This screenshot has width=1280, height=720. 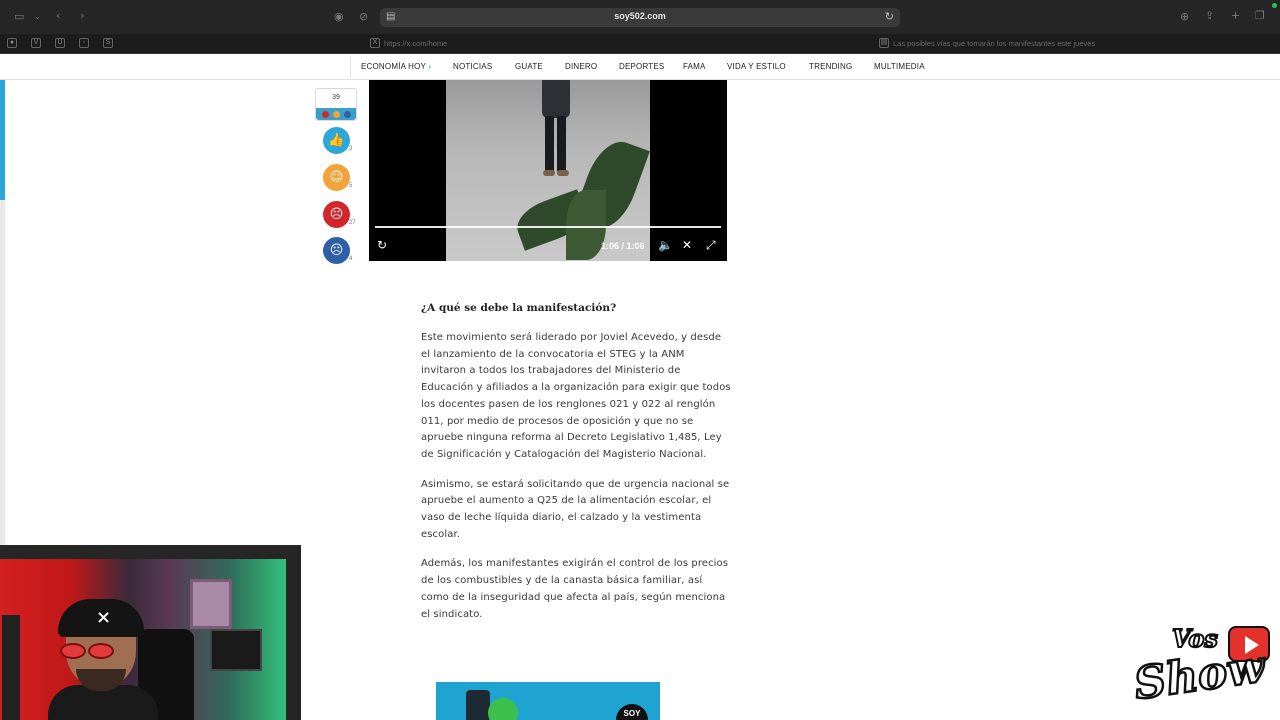 I want to click on nav-item-trending: TRENDING, so click(x=830, y=66).